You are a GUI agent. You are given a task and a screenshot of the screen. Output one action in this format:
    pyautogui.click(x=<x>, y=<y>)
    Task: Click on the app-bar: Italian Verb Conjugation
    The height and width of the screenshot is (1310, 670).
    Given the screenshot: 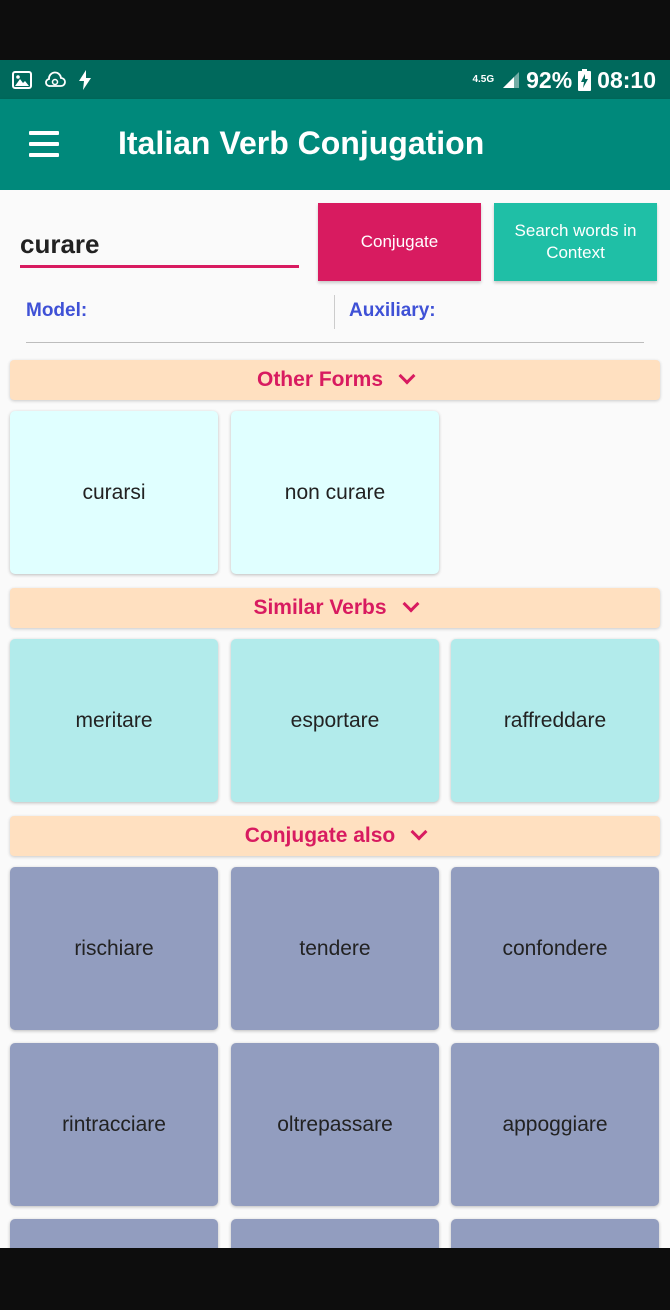 What is the action you would take?
    pyautogui.click(x=335, y=144)
    